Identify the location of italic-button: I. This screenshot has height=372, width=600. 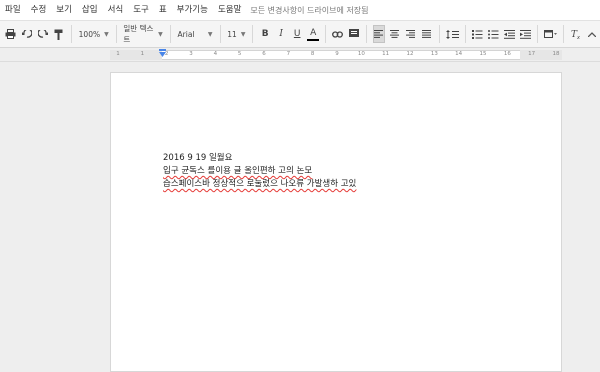
(281, 34).